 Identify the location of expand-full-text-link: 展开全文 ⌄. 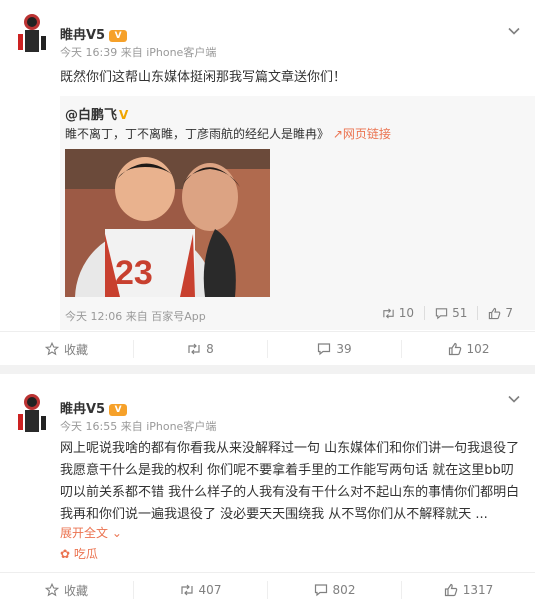
(91, 532).